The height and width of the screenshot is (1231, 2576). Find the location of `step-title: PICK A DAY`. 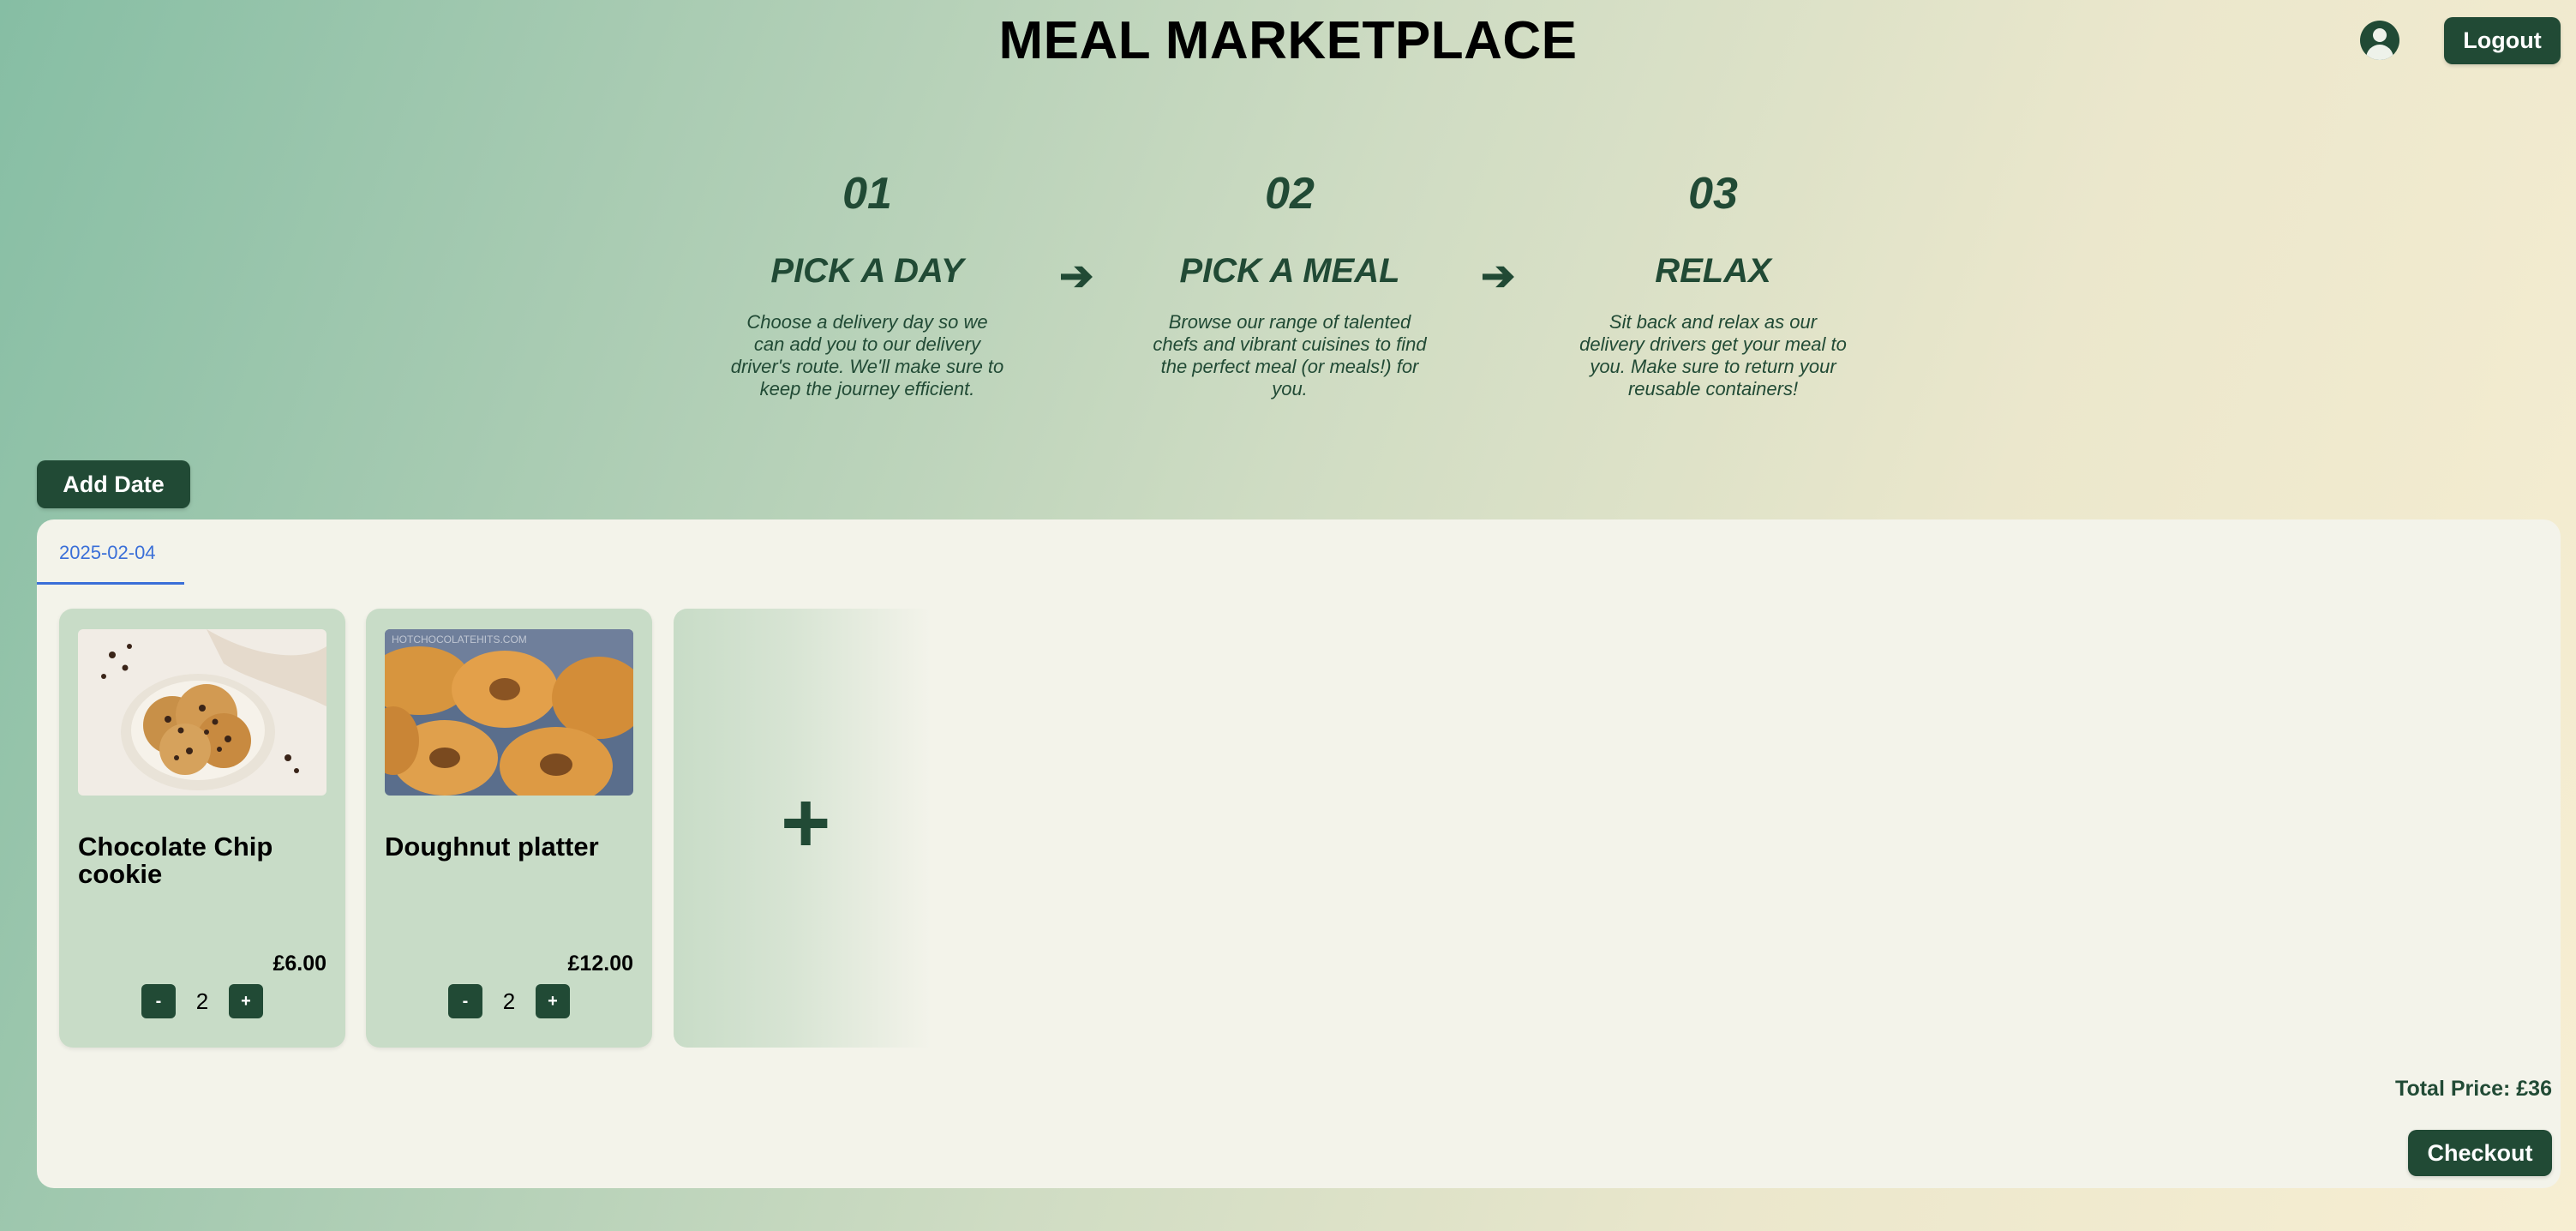

step-title: PICK A DAY is located at coordinates (867, 271).